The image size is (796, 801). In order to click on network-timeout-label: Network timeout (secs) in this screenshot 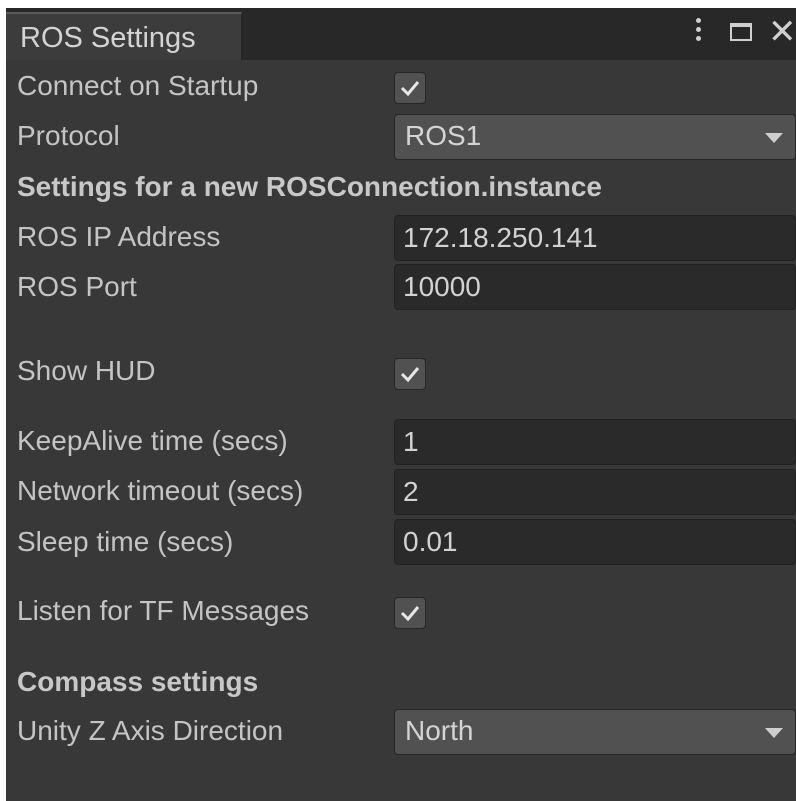, I will do `click(160, 490)`.